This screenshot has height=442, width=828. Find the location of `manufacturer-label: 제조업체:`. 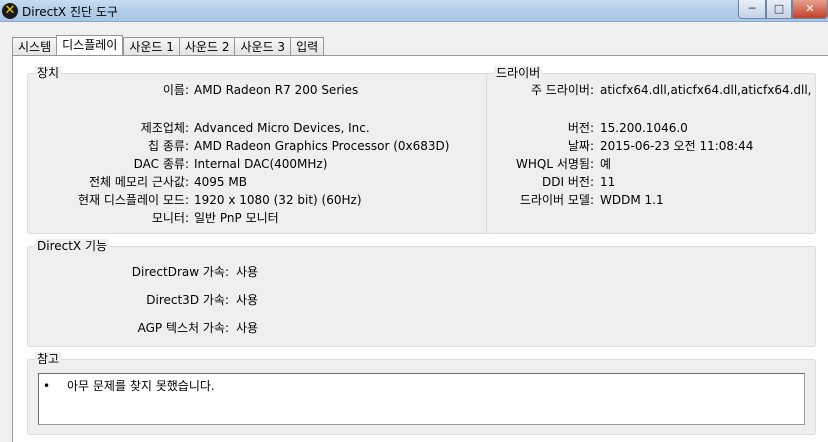

manufacturer-label: 제조업체: is located at coordinates (164, 128).